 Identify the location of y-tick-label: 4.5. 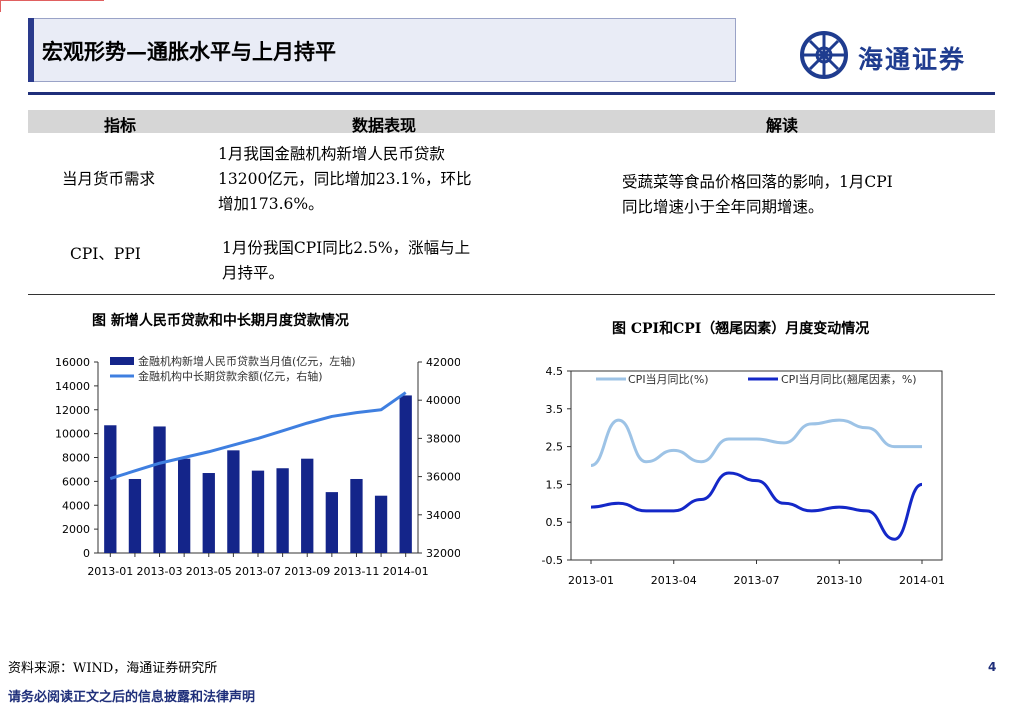
(555, 371).